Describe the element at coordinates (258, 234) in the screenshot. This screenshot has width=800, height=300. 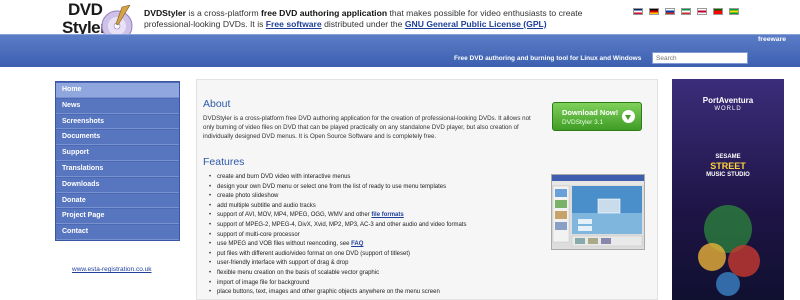
I see `feature-text: support of multi-core processor` at that location.